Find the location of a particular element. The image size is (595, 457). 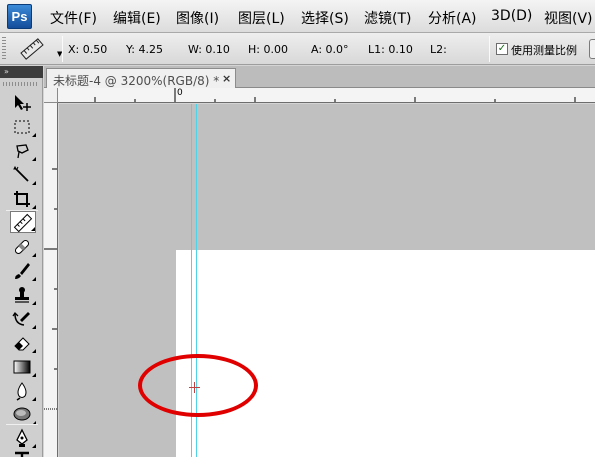

menu-3d: 3D(D) is located at coordinates (511, 16).